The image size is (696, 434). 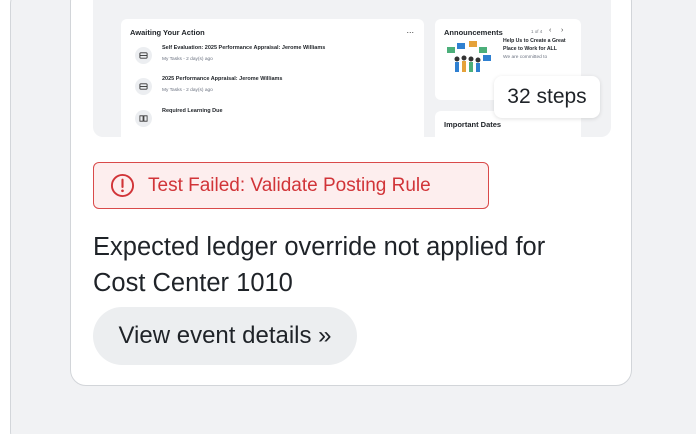 I want to click on announcement-illustration, so click(x=468, y=59).